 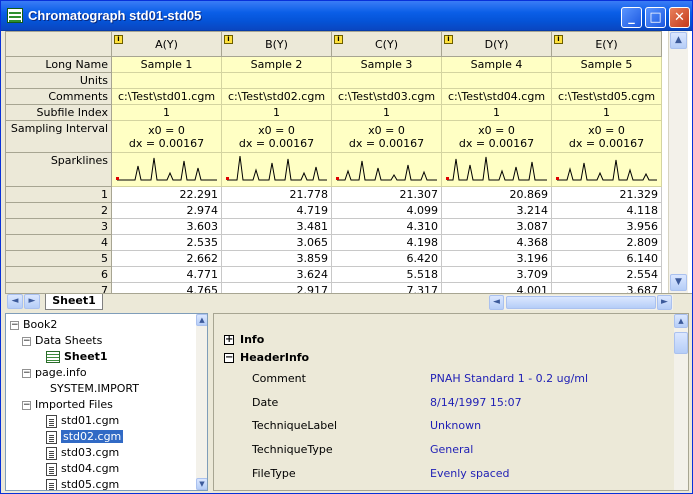 I want to click on tree-node-sheet1: Sheet1, so click(x=77, y=357).